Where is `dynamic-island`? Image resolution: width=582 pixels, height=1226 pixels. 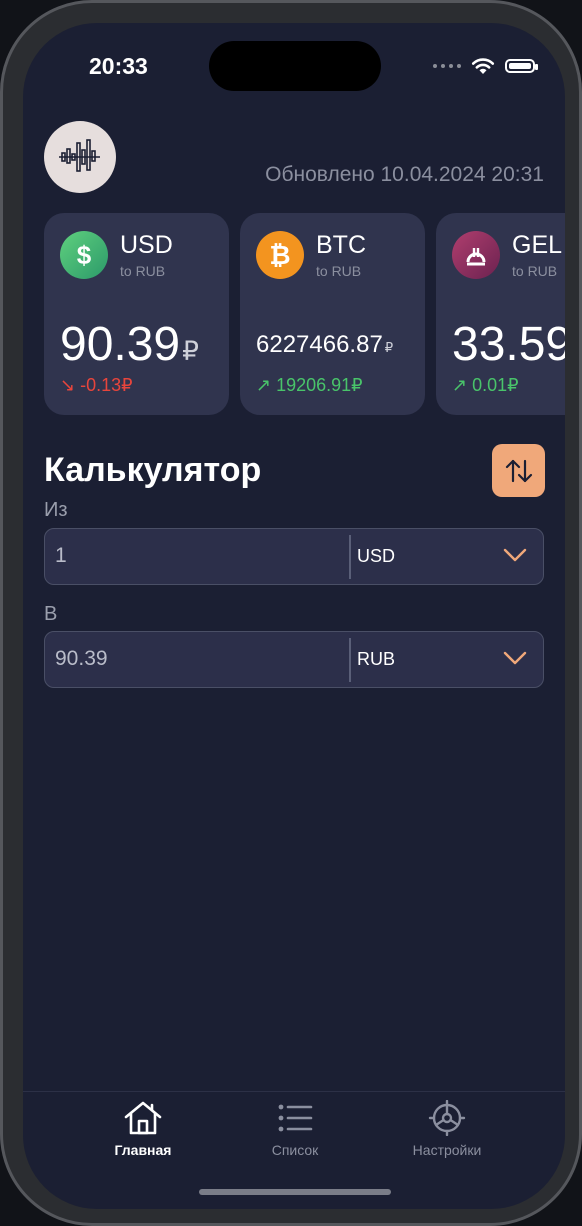
dynamic-island is located at coordinates (295, 66).